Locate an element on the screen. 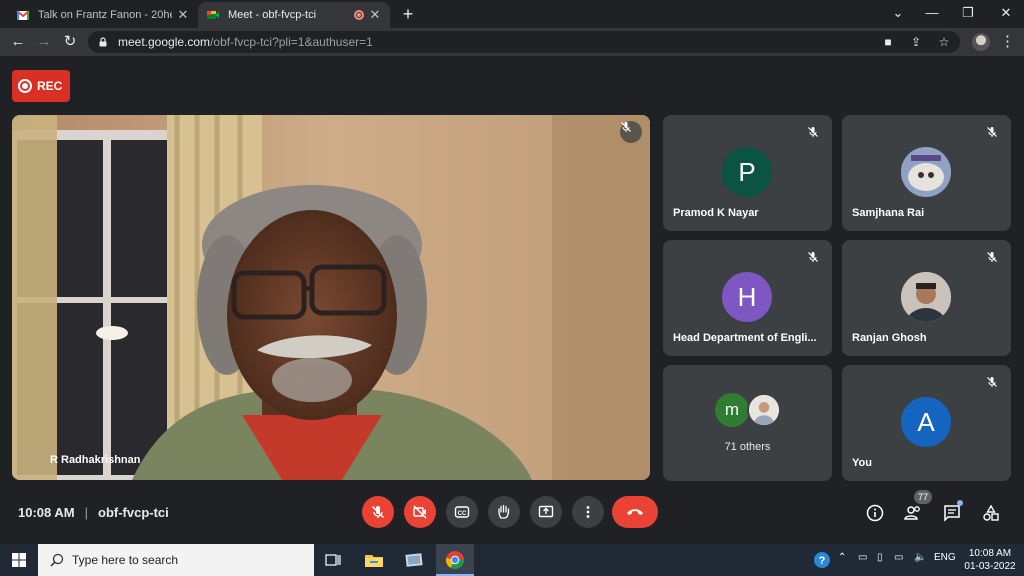 This screenshot has width=1024, height=576. participant-tile: P Pramod K Nayar is located at coordinates (747, 173).